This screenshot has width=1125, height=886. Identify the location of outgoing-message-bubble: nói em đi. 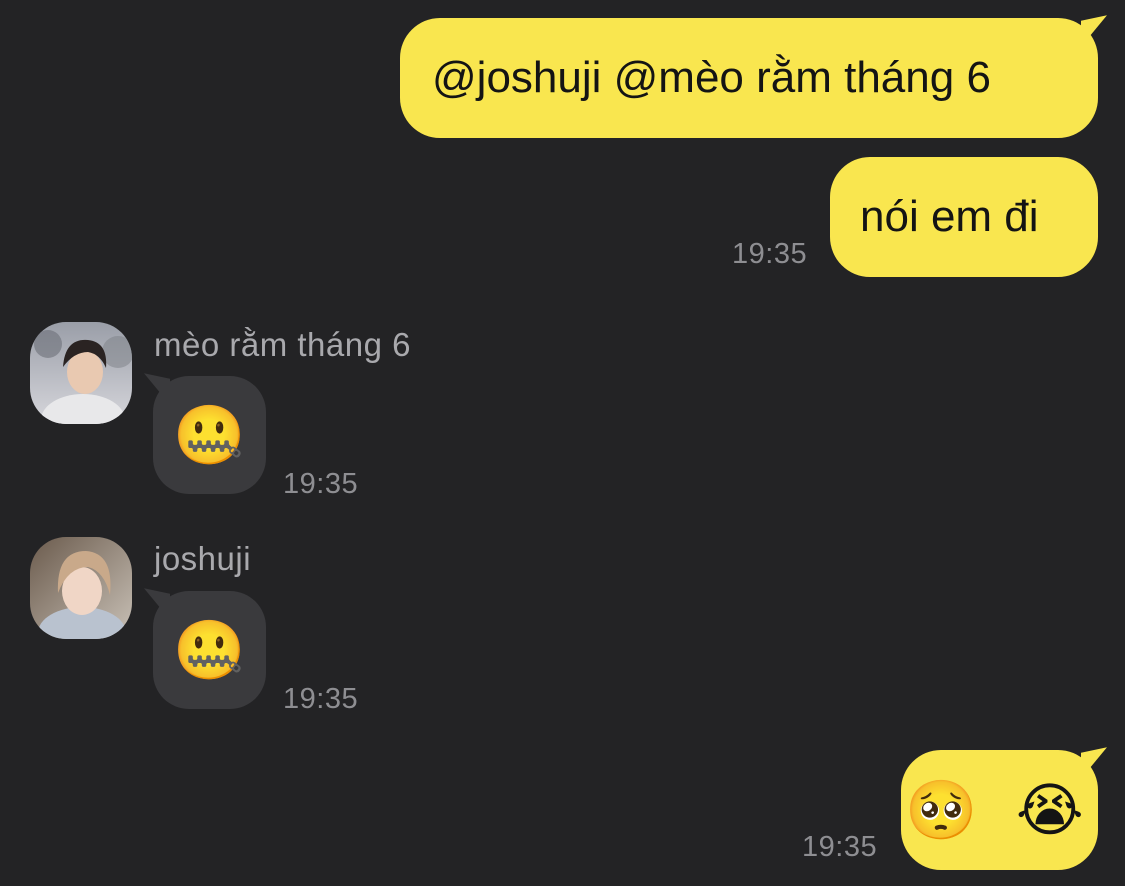
(964, 217).